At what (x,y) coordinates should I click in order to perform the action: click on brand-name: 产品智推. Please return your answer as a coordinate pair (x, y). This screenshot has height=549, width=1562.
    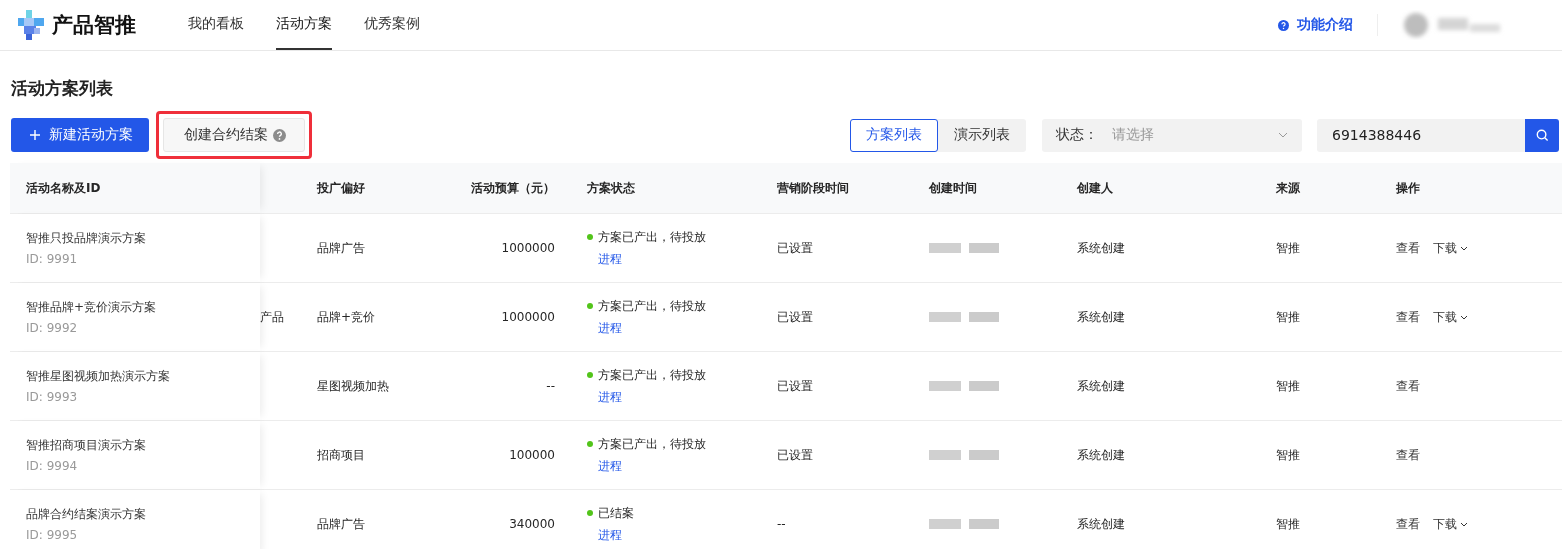
    Looking at the image, I should click on (94, 25).